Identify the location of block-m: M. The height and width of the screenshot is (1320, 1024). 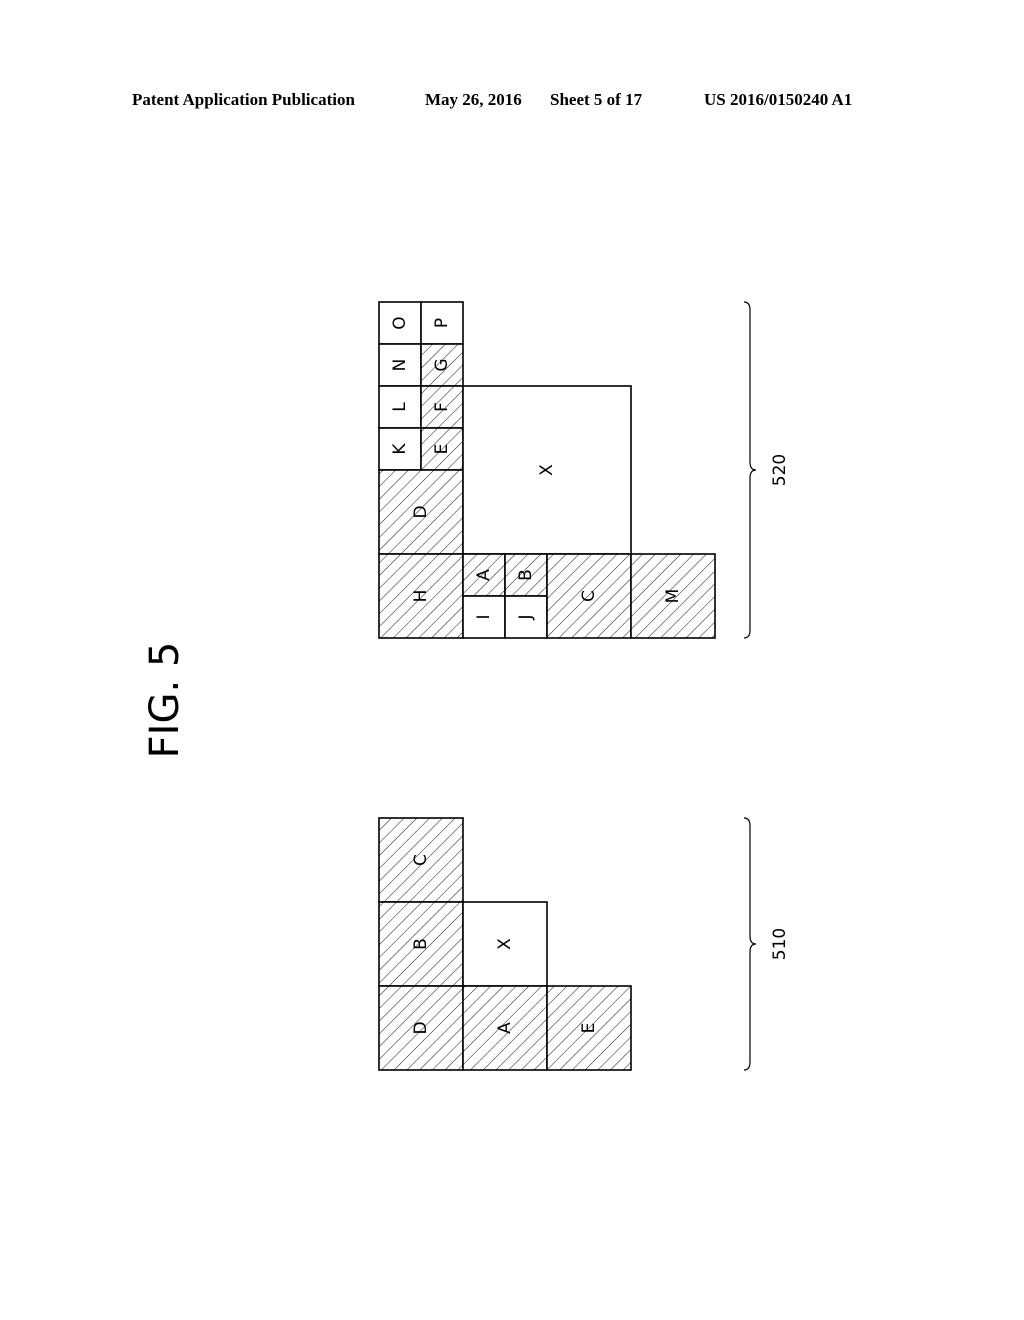
(673, 596).